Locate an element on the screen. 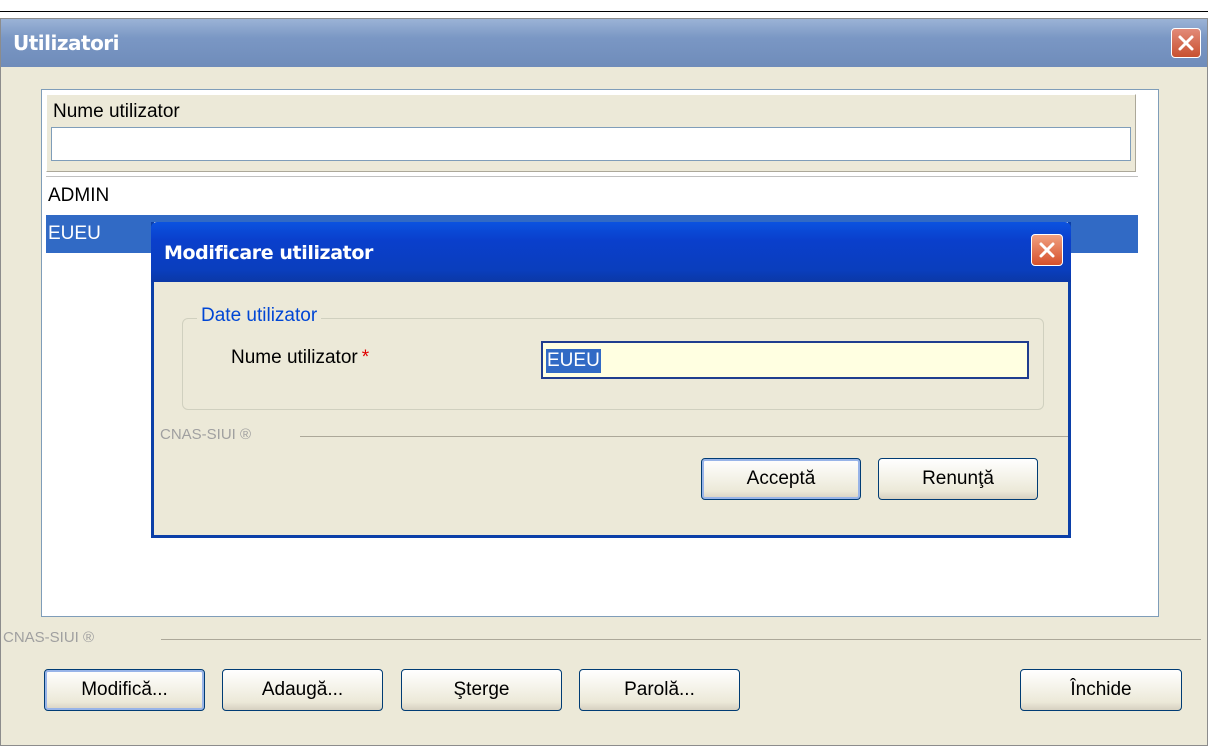 Image resolution: width=1208 pixels, height=746 pixels. user-data-groupbox: Date utilizator Nume utilizator * EUEU is located at coordinates (613, 357).